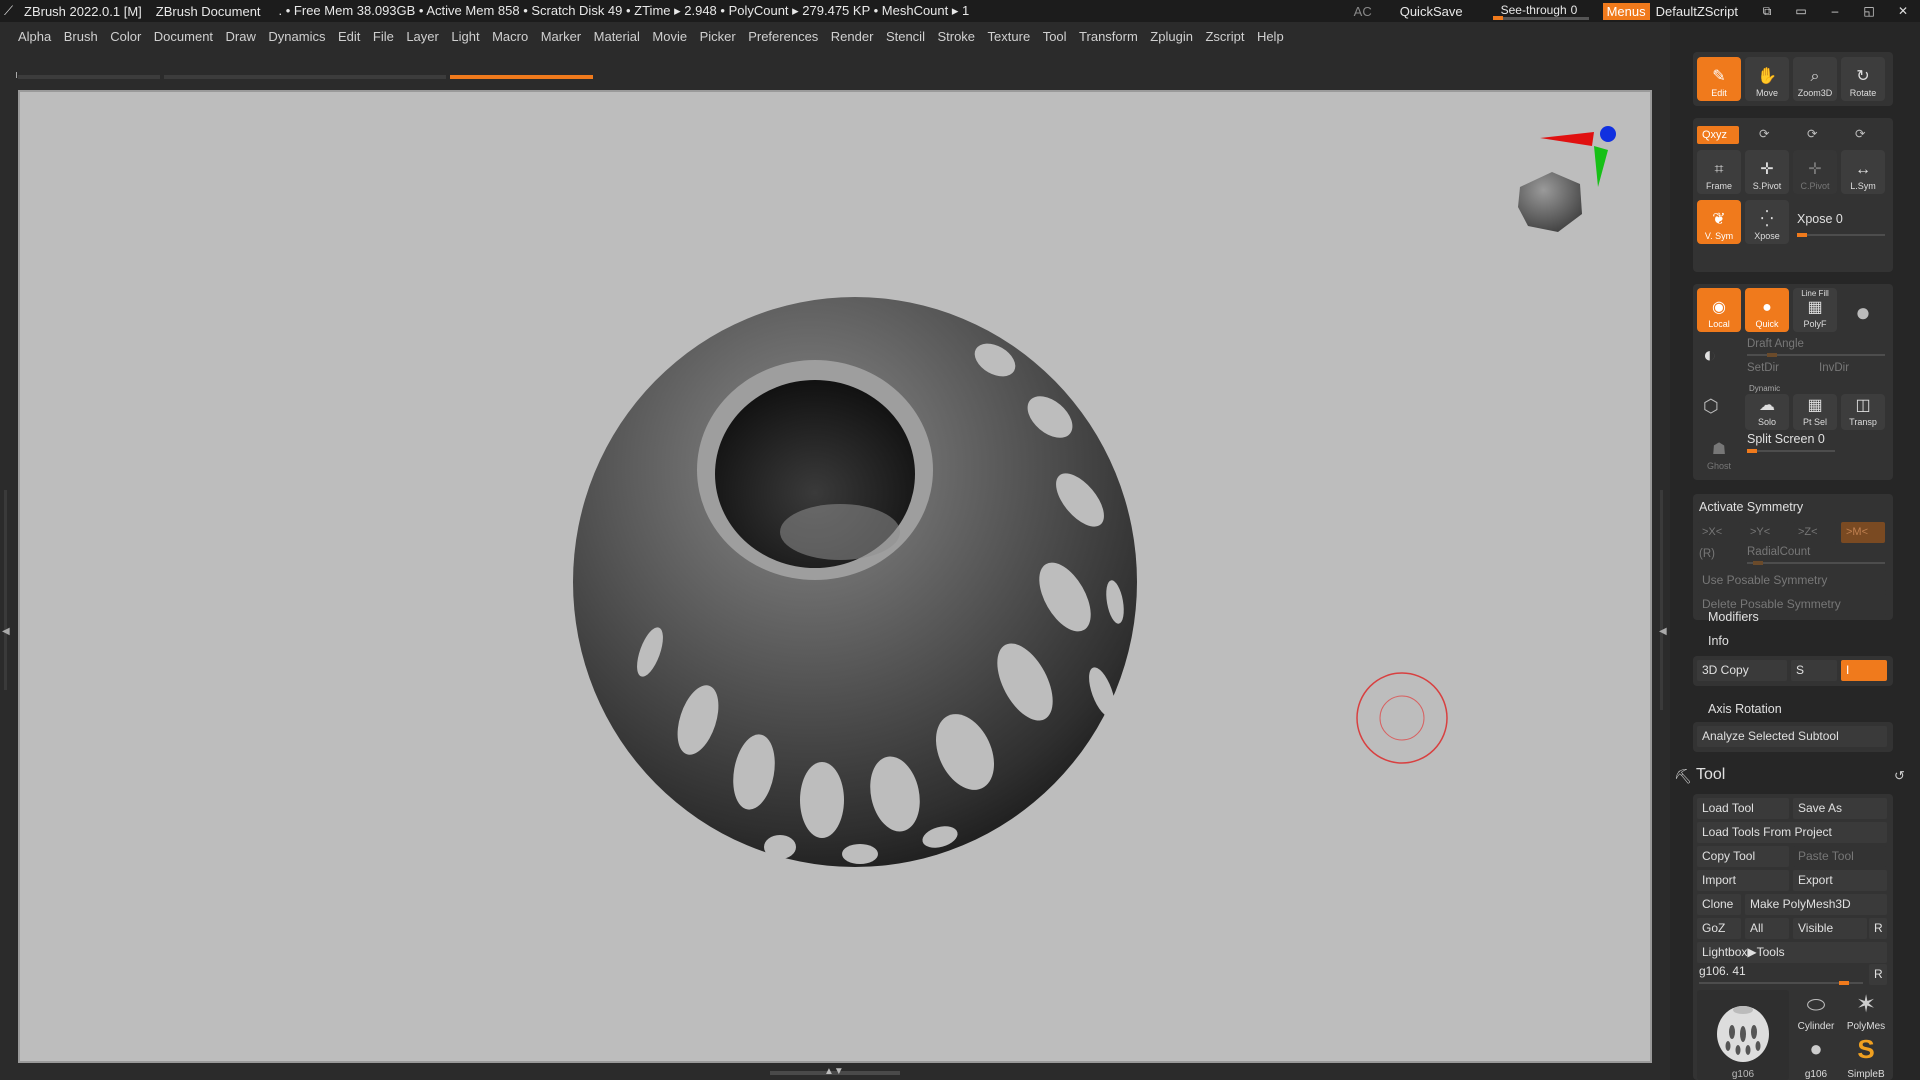 This screenshot has width=1920, height=1080. I want to click on ghost-button: ☗ Ghost, so click(1719, 454).